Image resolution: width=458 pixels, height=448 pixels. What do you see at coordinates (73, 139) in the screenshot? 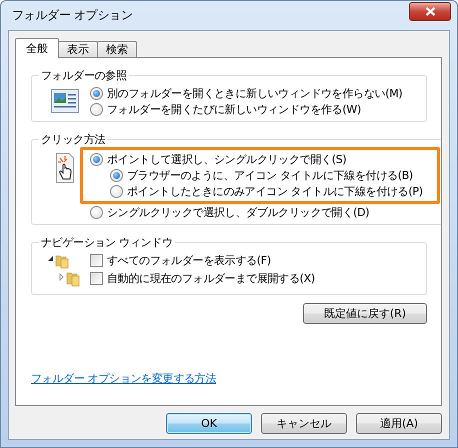
I see `group-title: クリック方法` at bounding box center [73, 139].